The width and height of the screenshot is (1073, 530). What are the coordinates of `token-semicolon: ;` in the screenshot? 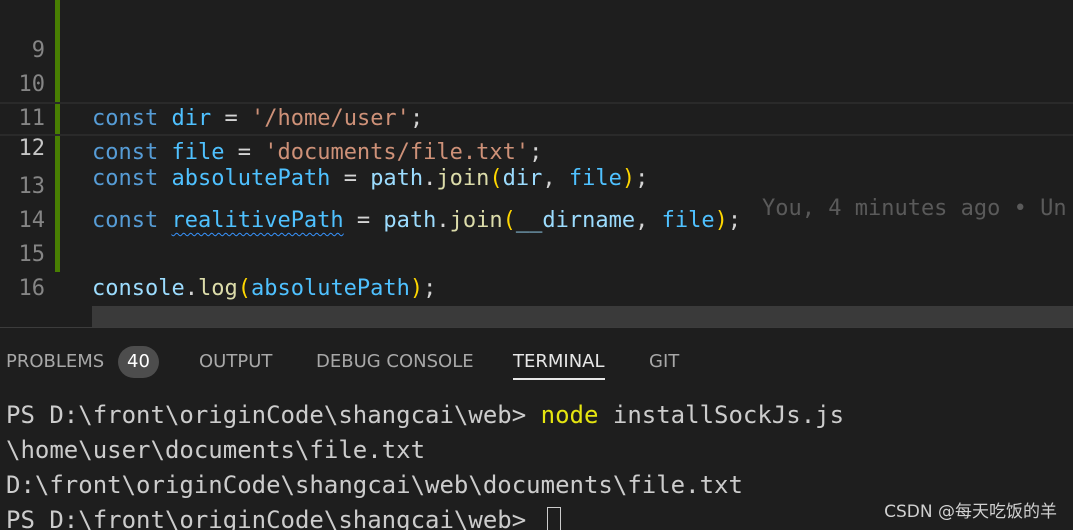 It's located at (430, 288).